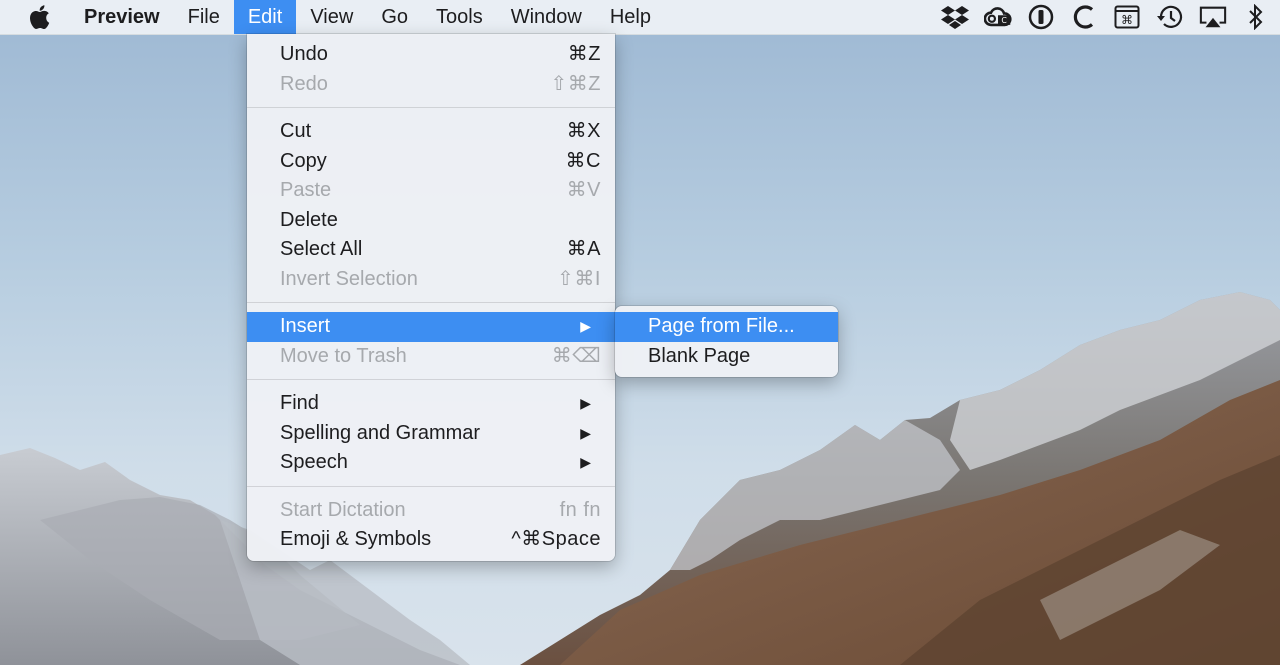  I want to click on menu-item-emoji-and-symbols: Emoji & Symbols ^⌘Space, so click(431, 540).